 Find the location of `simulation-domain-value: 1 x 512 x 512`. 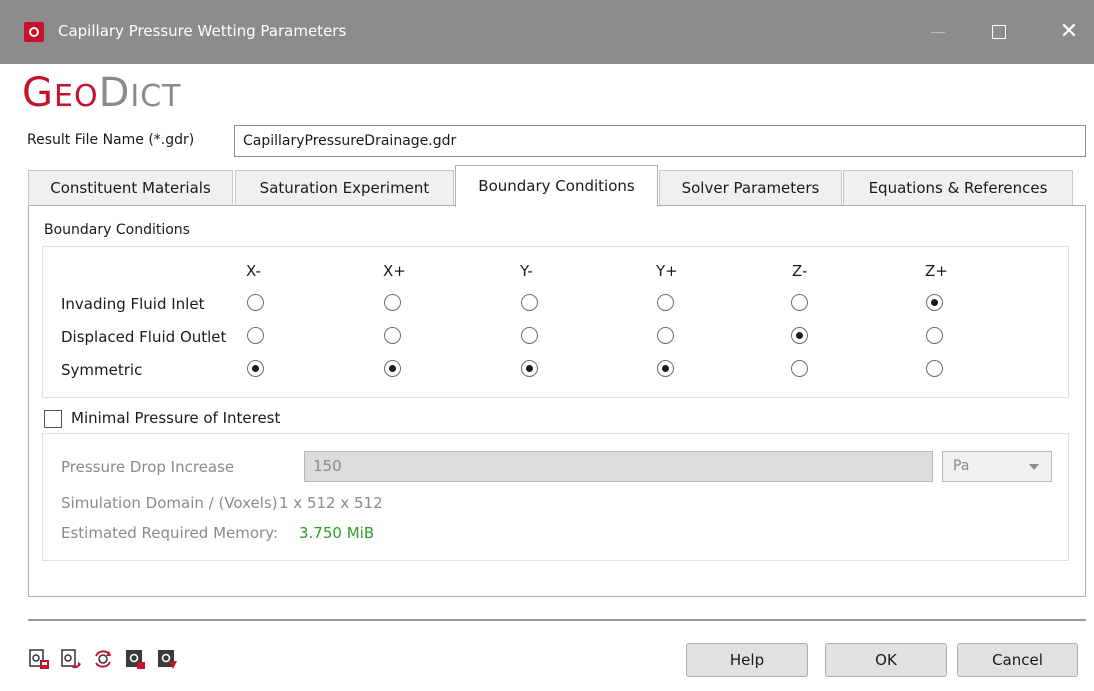

simulation-domain-value: 1 x 512 x 512 is located at coordinates (331, 503).